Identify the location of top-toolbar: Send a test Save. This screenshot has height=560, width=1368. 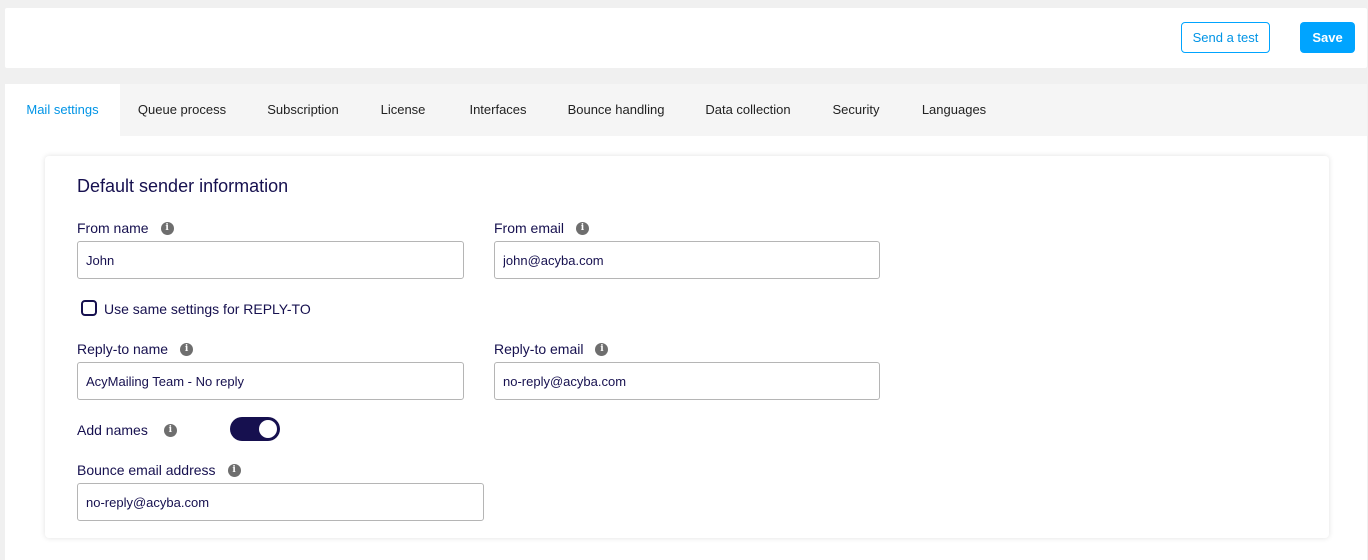
(686, 38).